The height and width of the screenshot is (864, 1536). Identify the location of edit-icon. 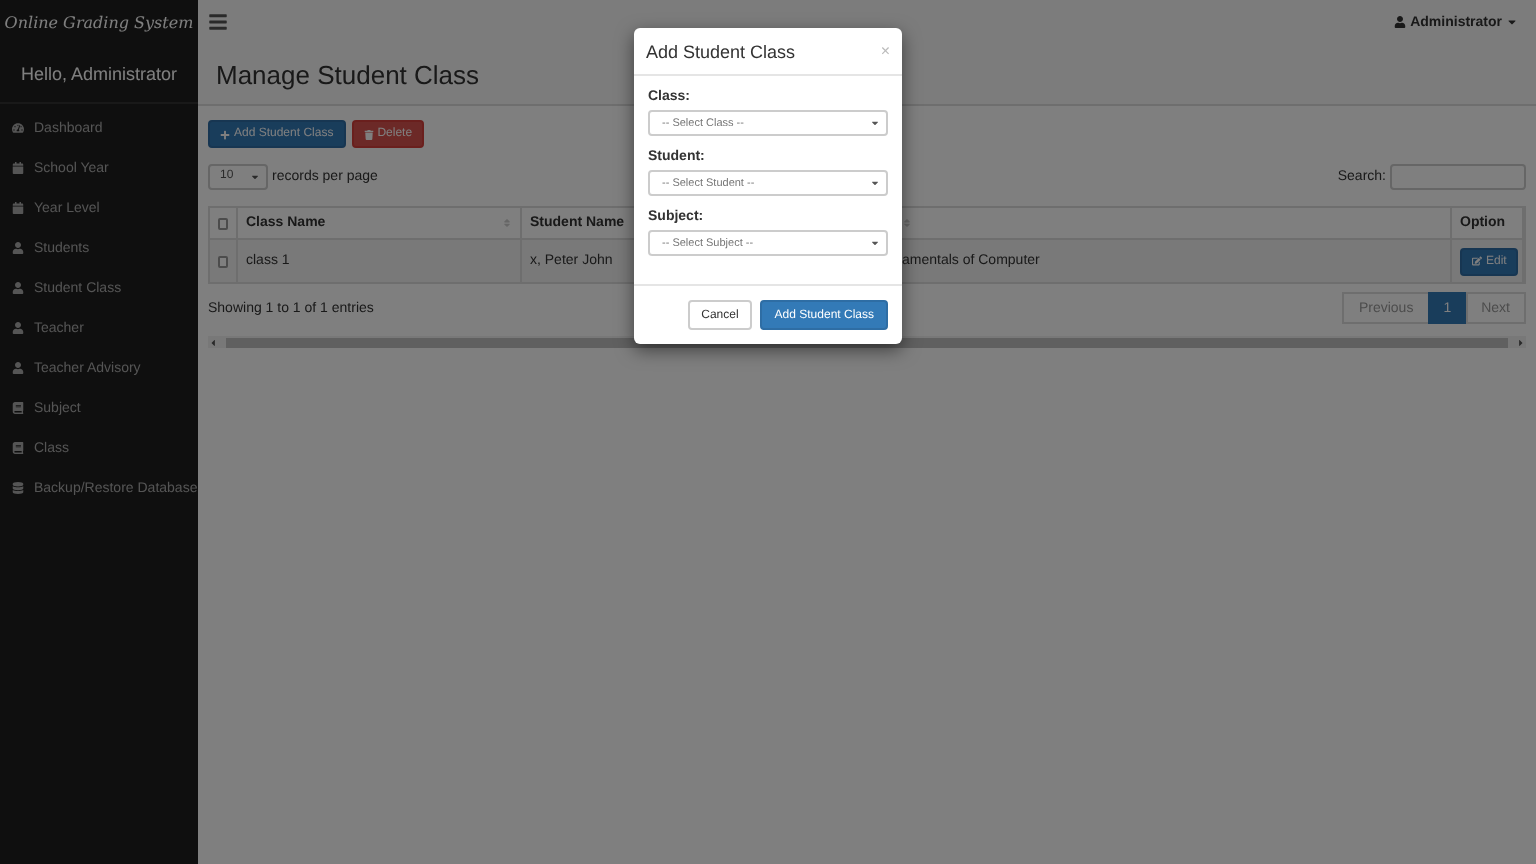
(1477, 261).